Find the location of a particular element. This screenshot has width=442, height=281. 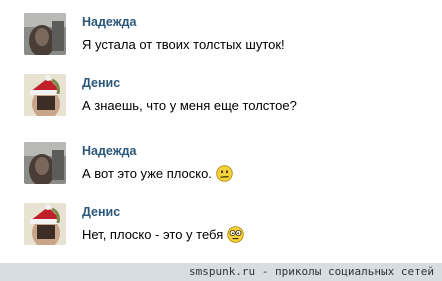

message-text: А вот это уже плоско. is located at coordinates (157, 174).